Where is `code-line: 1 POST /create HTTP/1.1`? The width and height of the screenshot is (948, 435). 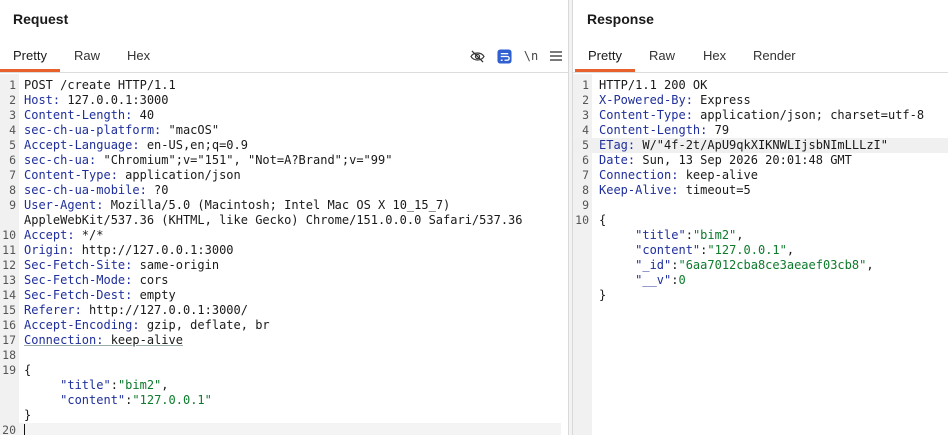
code-line: 1 POST /create HTTP/1.1 is located at coordinates (284, 85).